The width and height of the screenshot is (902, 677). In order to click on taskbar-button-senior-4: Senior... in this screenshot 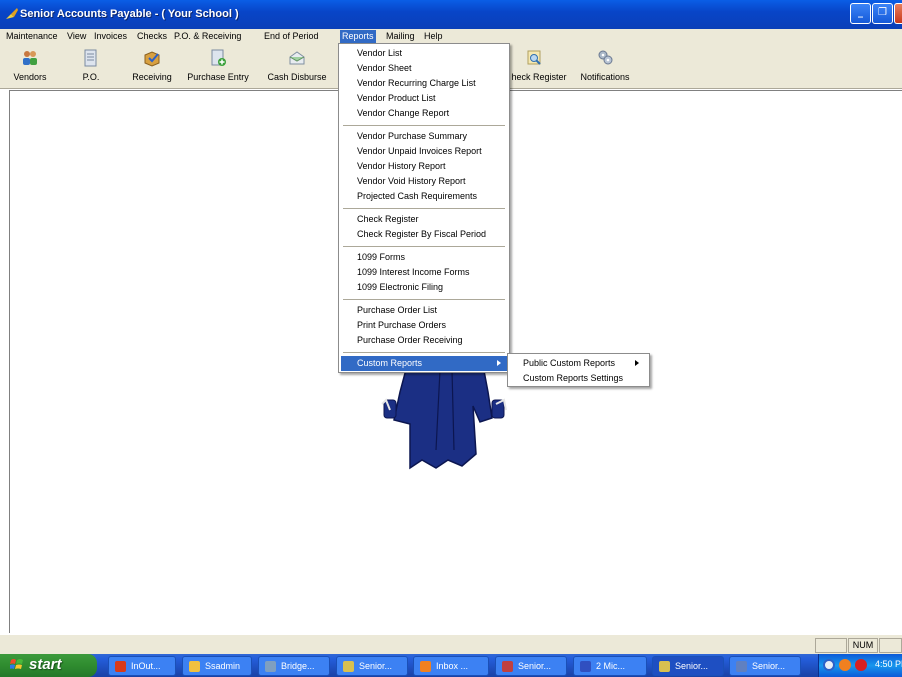, I will do `click(765, 666)`.